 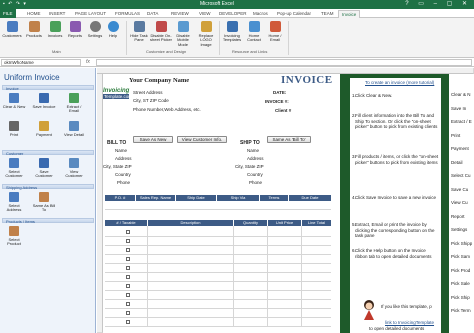 What do you see at coordinates (159, 80) in the screenshot?
I see `company-name: Your Company Name` at bounding box center [159, 80].